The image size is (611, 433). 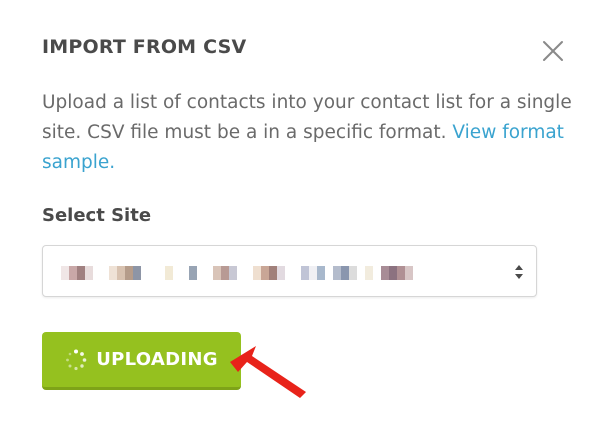 I want to click on sort-arrows-icon, so click(x=519, y=272).